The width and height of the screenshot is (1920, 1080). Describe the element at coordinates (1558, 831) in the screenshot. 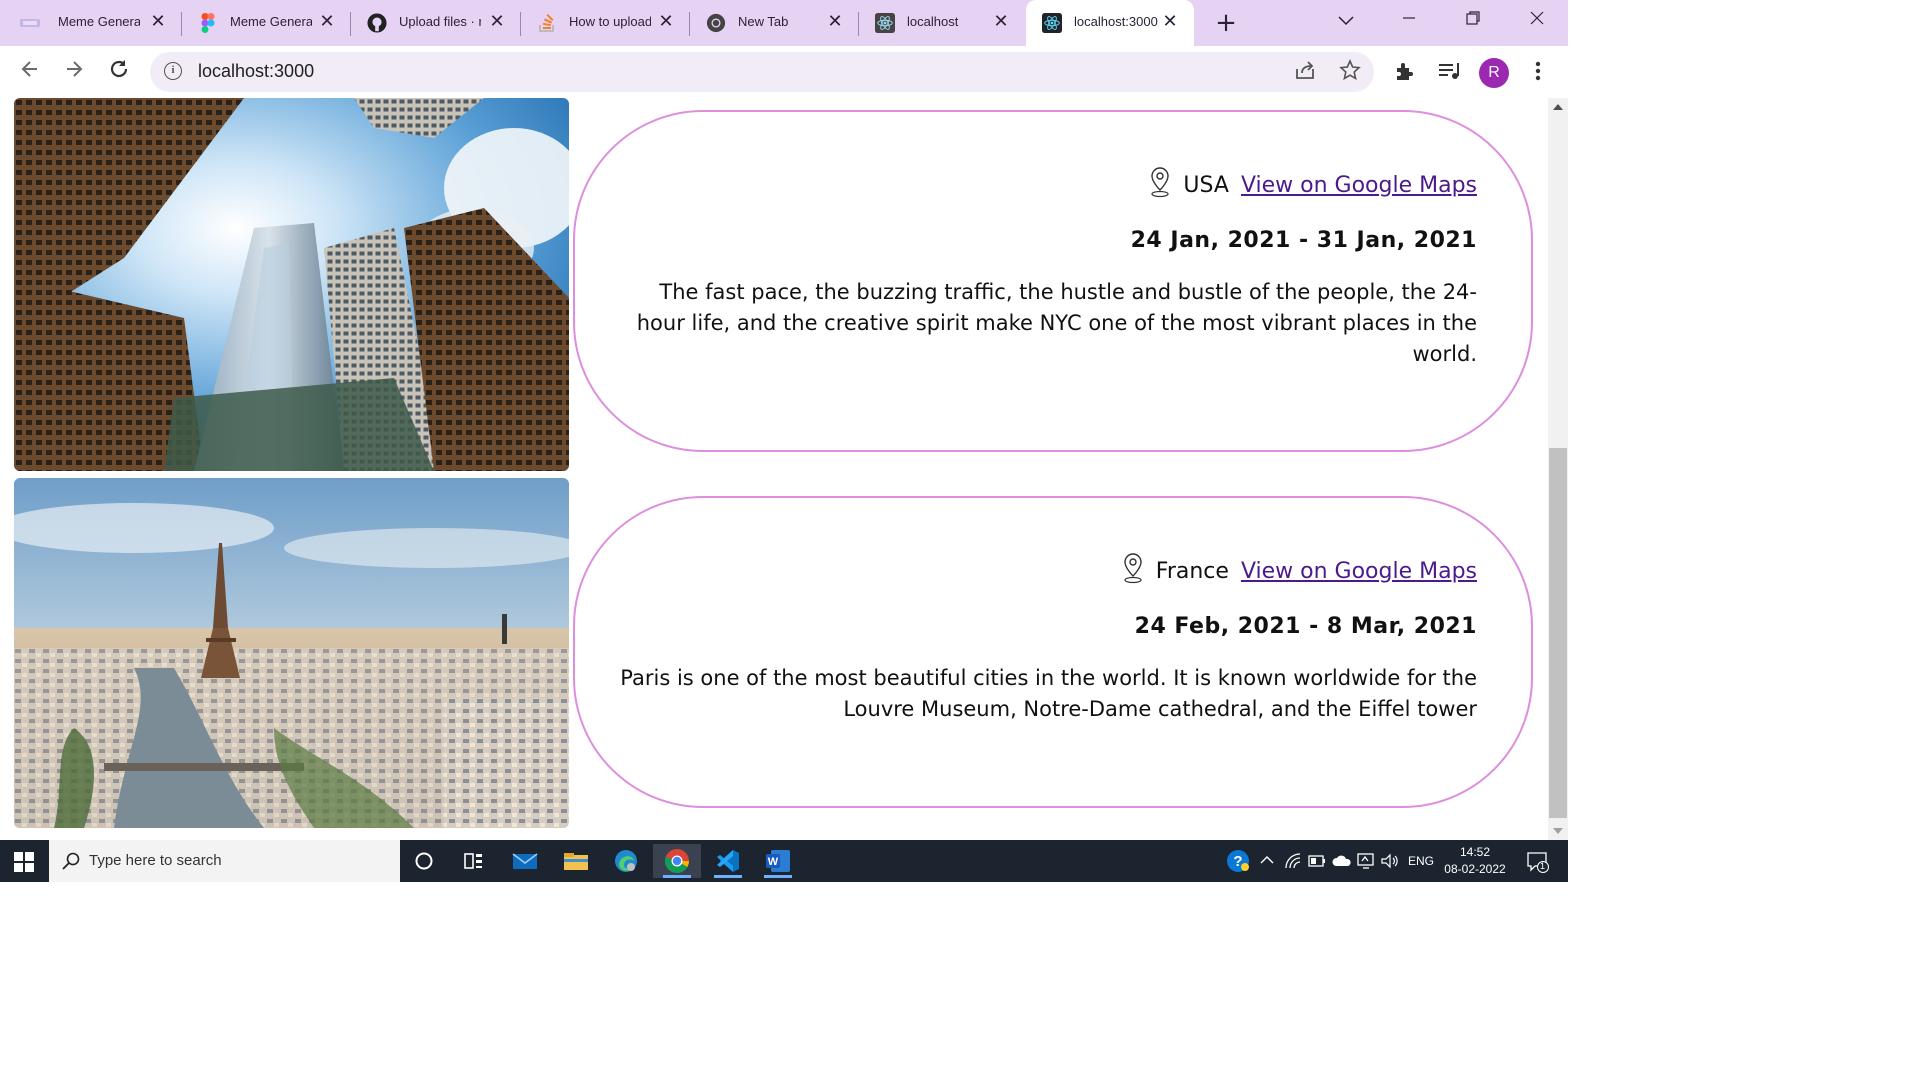

I see `scroll-down-arrow-icon` at that location.